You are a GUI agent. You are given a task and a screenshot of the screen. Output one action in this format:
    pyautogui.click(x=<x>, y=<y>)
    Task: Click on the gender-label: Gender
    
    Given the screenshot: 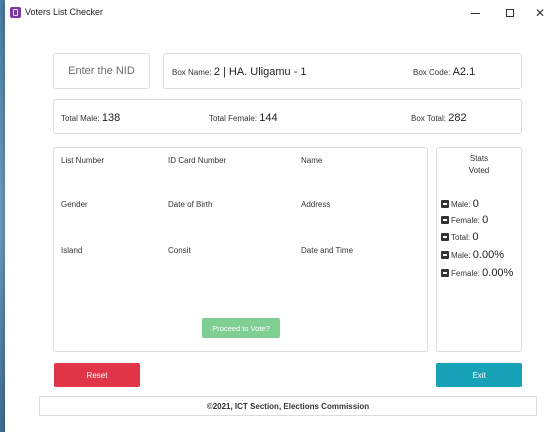 What is the action you would take?
    pyautogui.click(x=74, y=204)
    